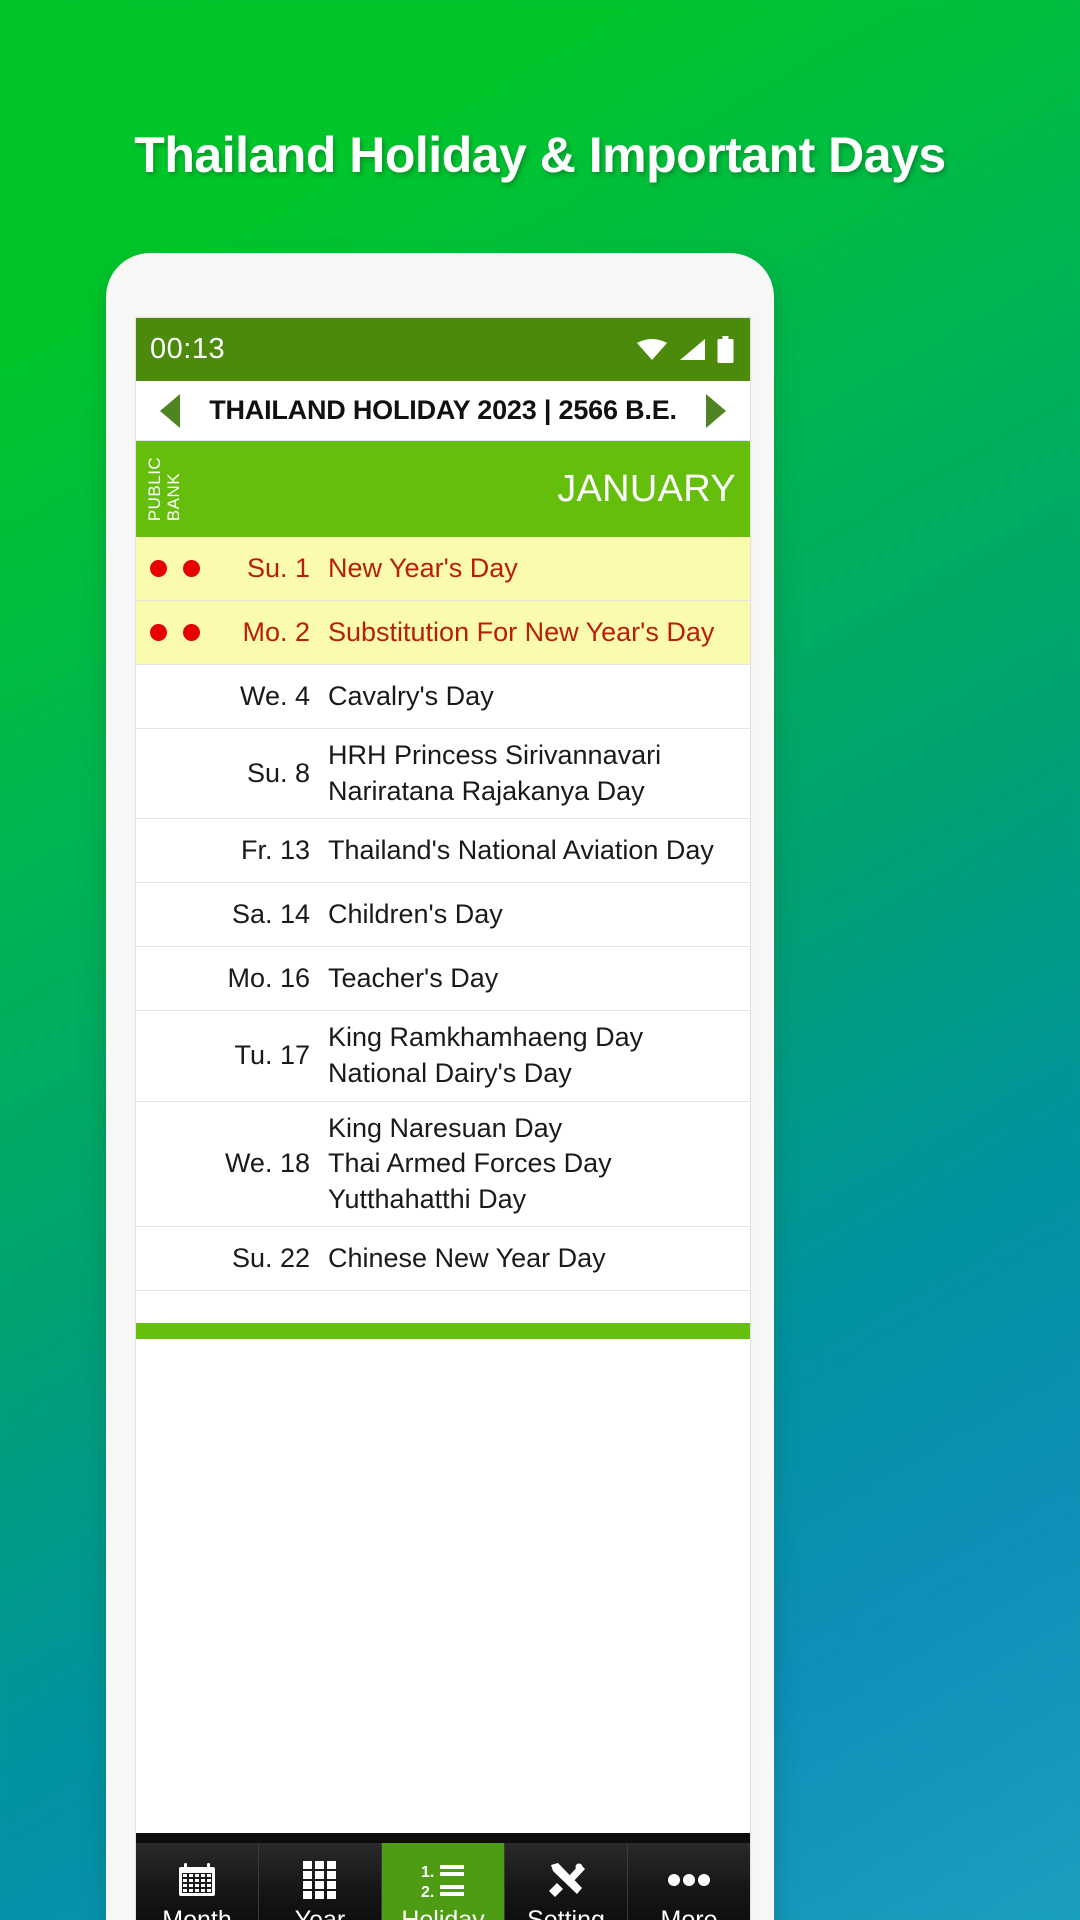  What do you see at coordinates (278, 773) in the screenshot?
I see `holiday-date: Su. 8` at bounding box center [278, 773].